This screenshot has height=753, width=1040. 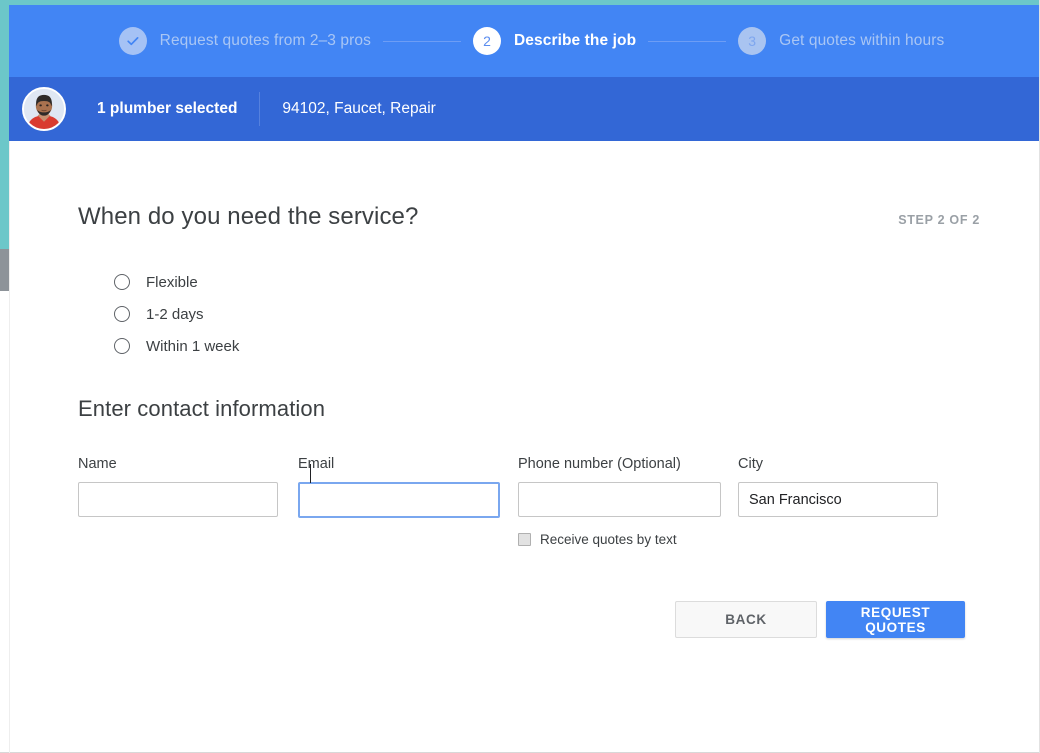 I want to click on summary-divider, so click(x=260, y=109).